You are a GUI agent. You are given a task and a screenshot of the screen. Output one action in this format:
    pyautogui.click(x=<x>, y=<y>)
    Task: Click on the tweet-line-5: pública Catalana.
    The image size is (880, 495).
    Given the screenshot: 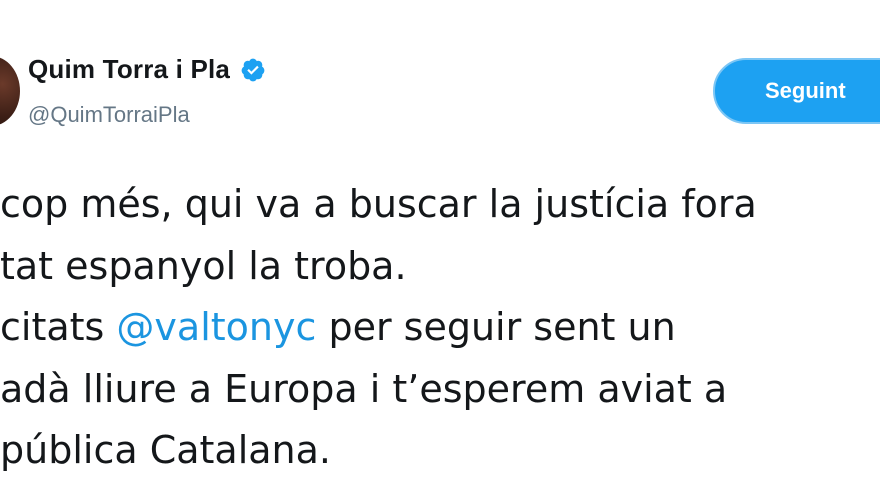 What is the action you would take?
    pyautogui.click(x=165, y=450)
    